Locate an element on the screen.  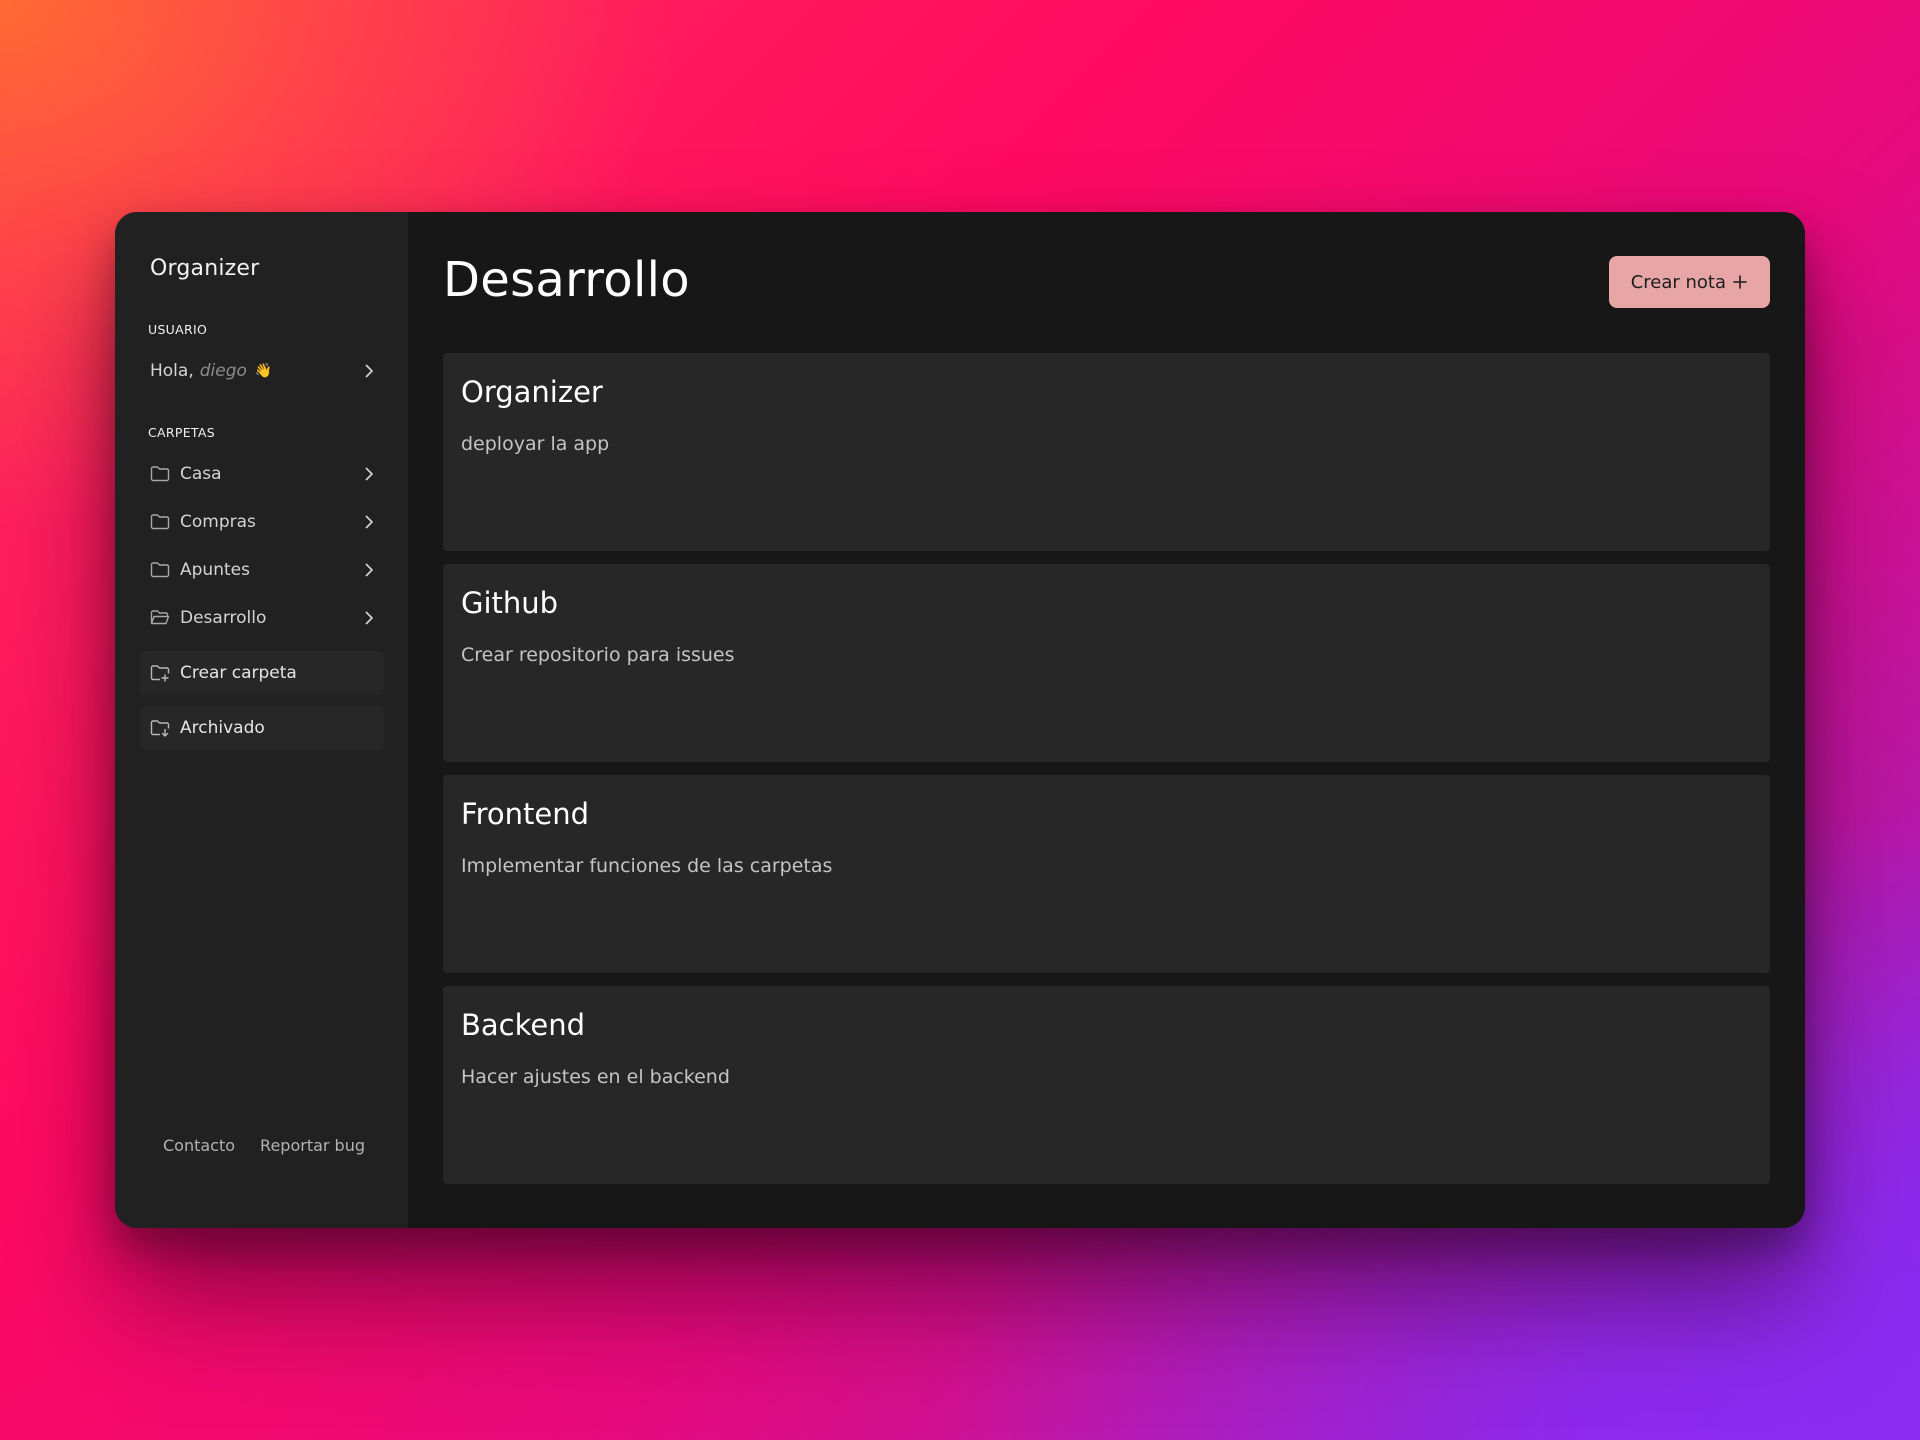
user-menu-item: Hola, diego 👋 is located at coordinates (264, 371).